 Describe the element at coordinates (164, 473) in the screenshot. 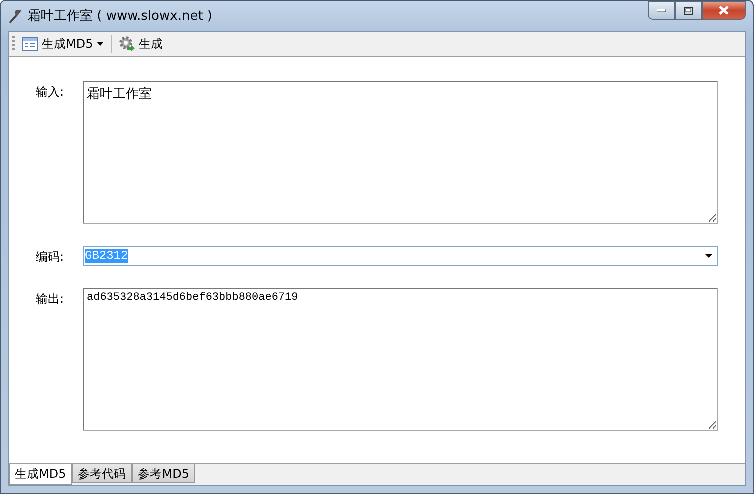

I see `tab: 参考MD5` at that location.